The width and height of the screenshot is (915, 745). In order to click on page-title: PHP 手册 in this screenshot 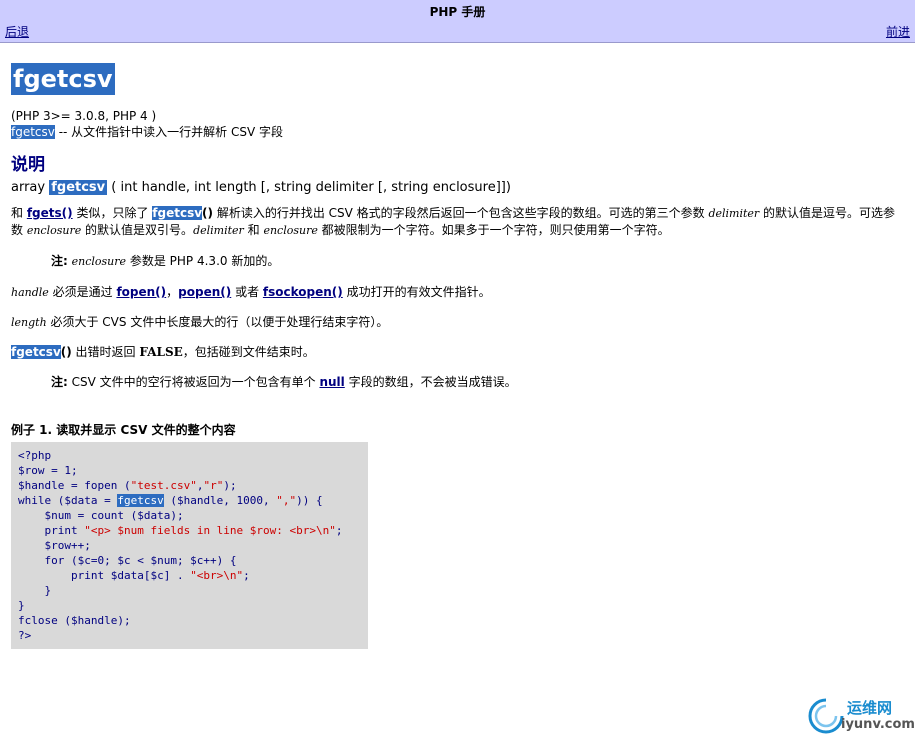, I will do `click(457, 12)`.